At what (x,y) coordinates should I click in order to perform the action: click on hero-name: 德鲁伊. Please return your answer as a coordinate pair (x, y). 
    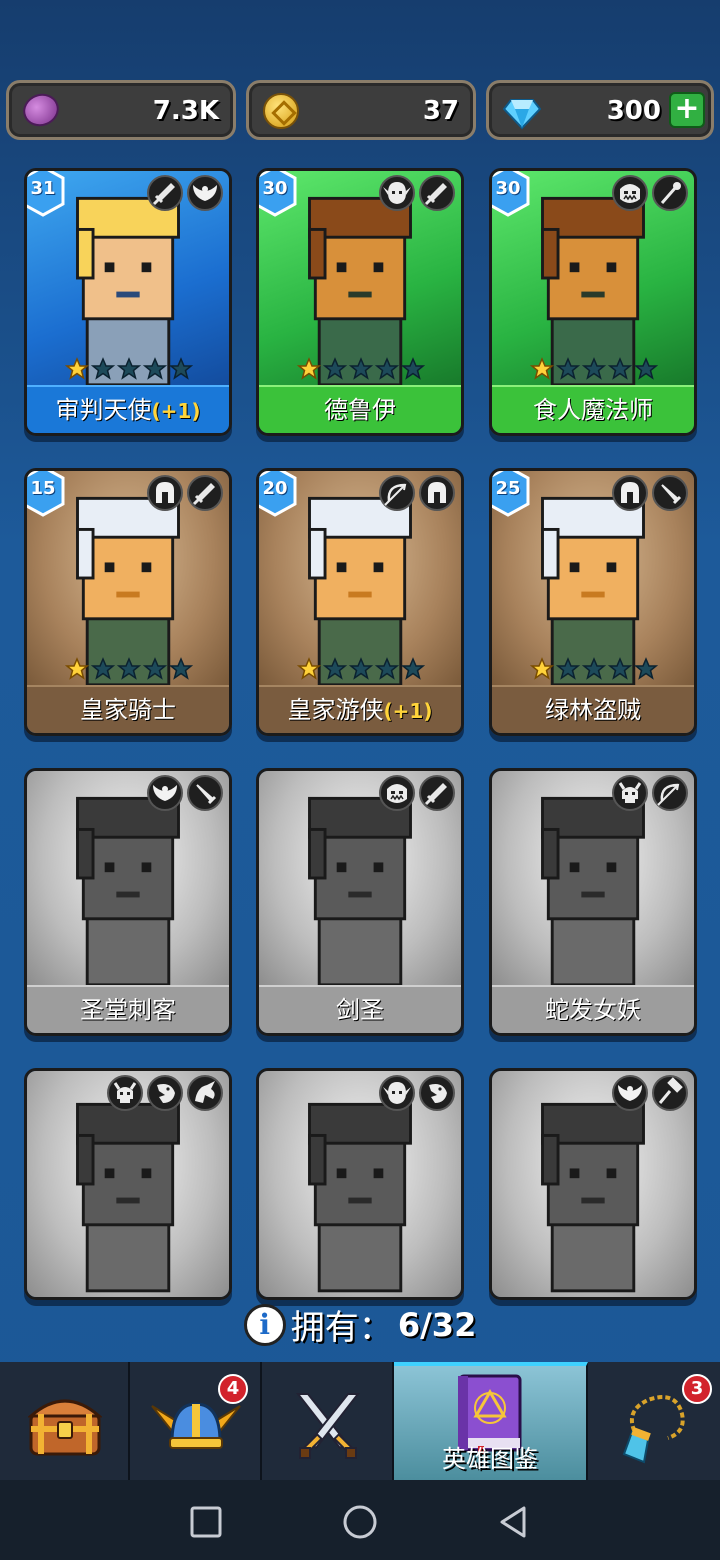
    Looking at the image, I should click on (360, 410).